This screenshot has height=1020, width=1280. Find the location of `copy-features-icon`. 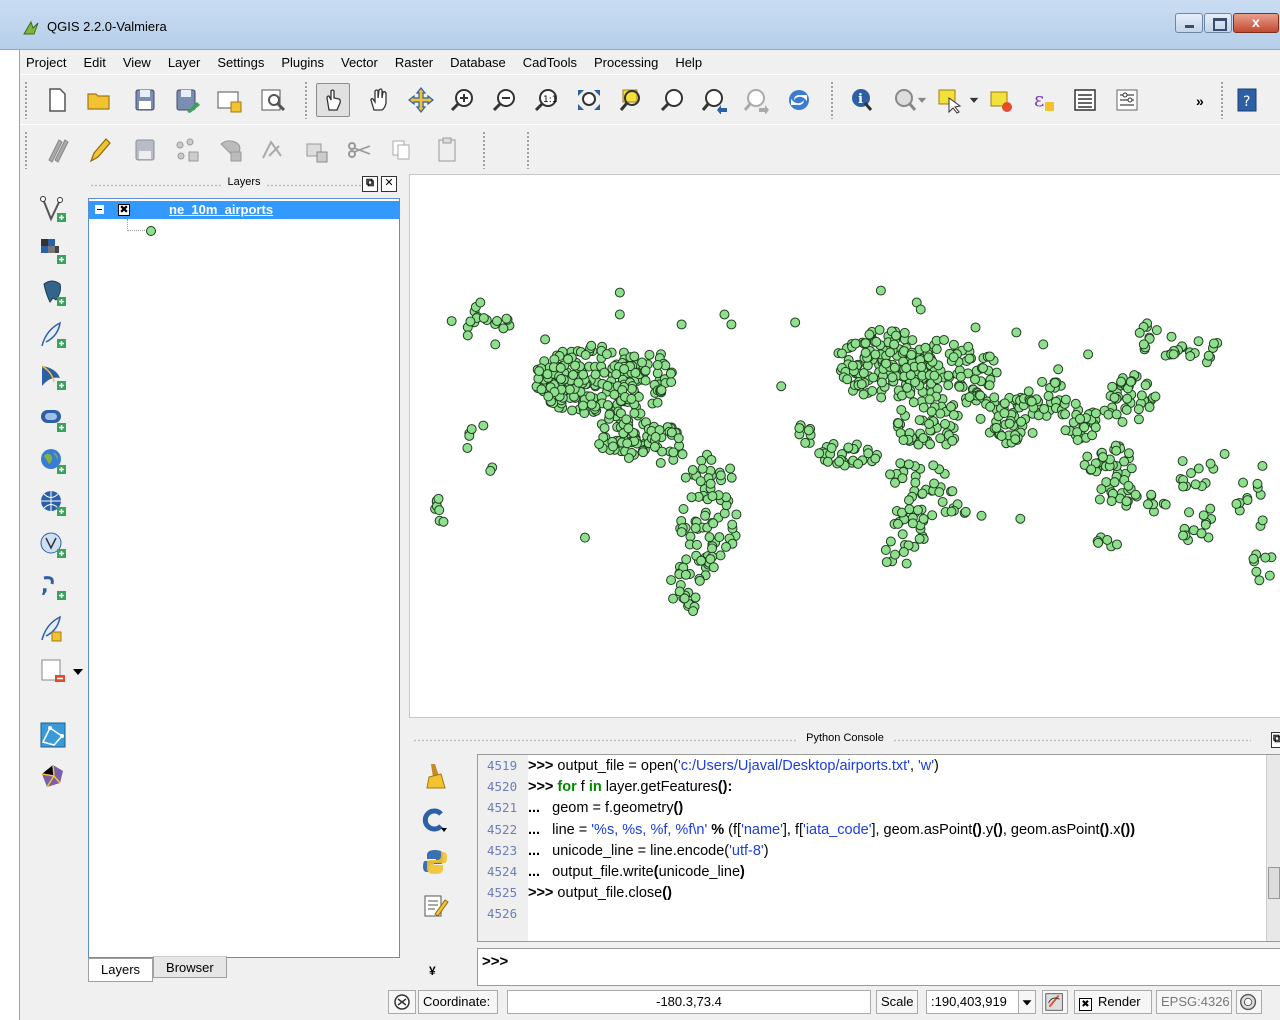

copy-features-icon is located at coordinates (401, 150).